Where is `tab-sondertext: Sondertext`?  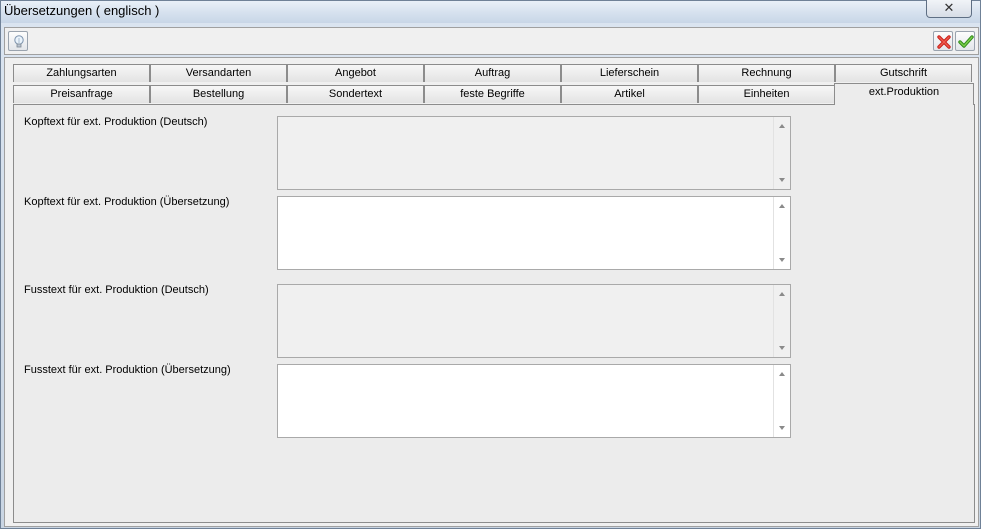 tab-sondertext: Sondertext is located at coordinates (355, 94).